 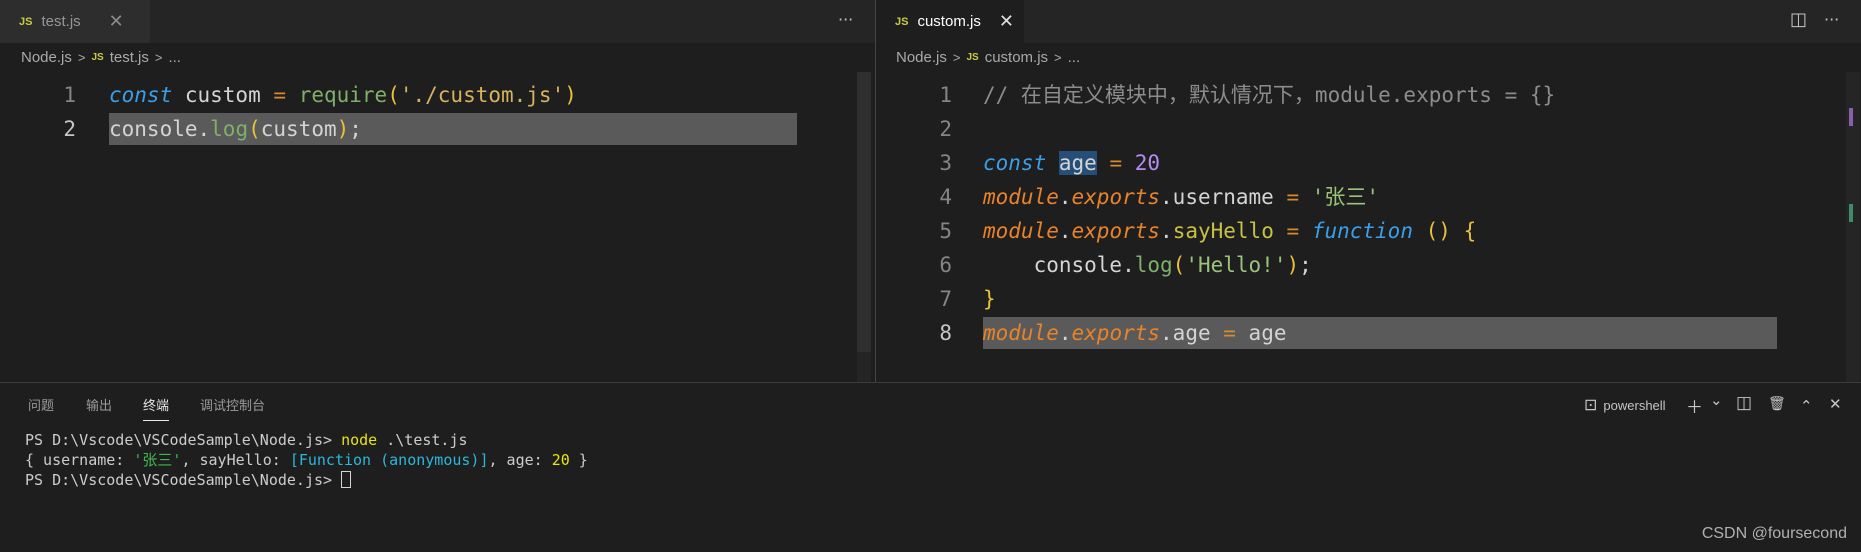 I want to click on line-number: 7, so click(x=945, y=299).